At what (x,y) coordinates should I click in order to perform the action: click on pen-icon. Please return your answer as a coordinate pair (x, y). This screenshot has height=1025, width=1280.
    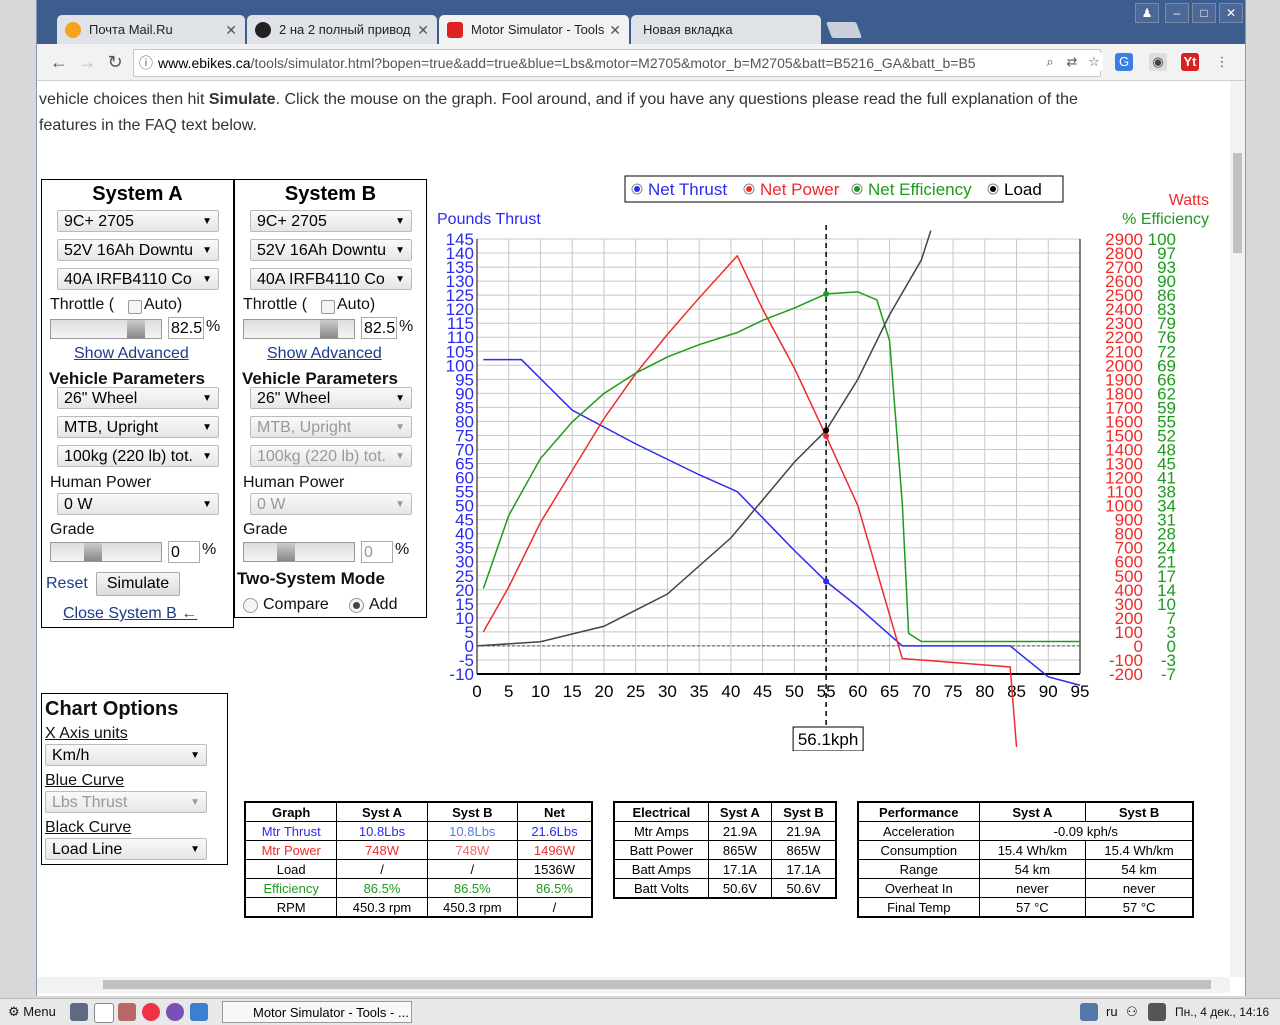
    Looking at the image, I should click on (1157, 1012).